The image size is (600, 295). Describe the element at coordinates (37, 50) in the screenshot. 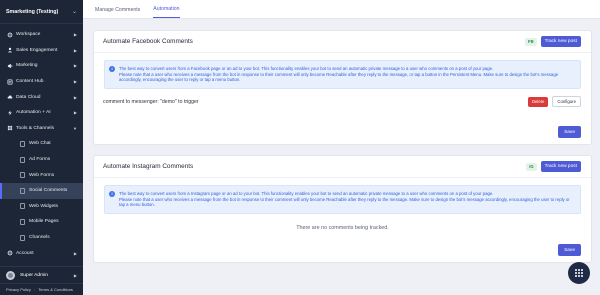

I see `sidebar-item-label: Sales Engagement` at that location.